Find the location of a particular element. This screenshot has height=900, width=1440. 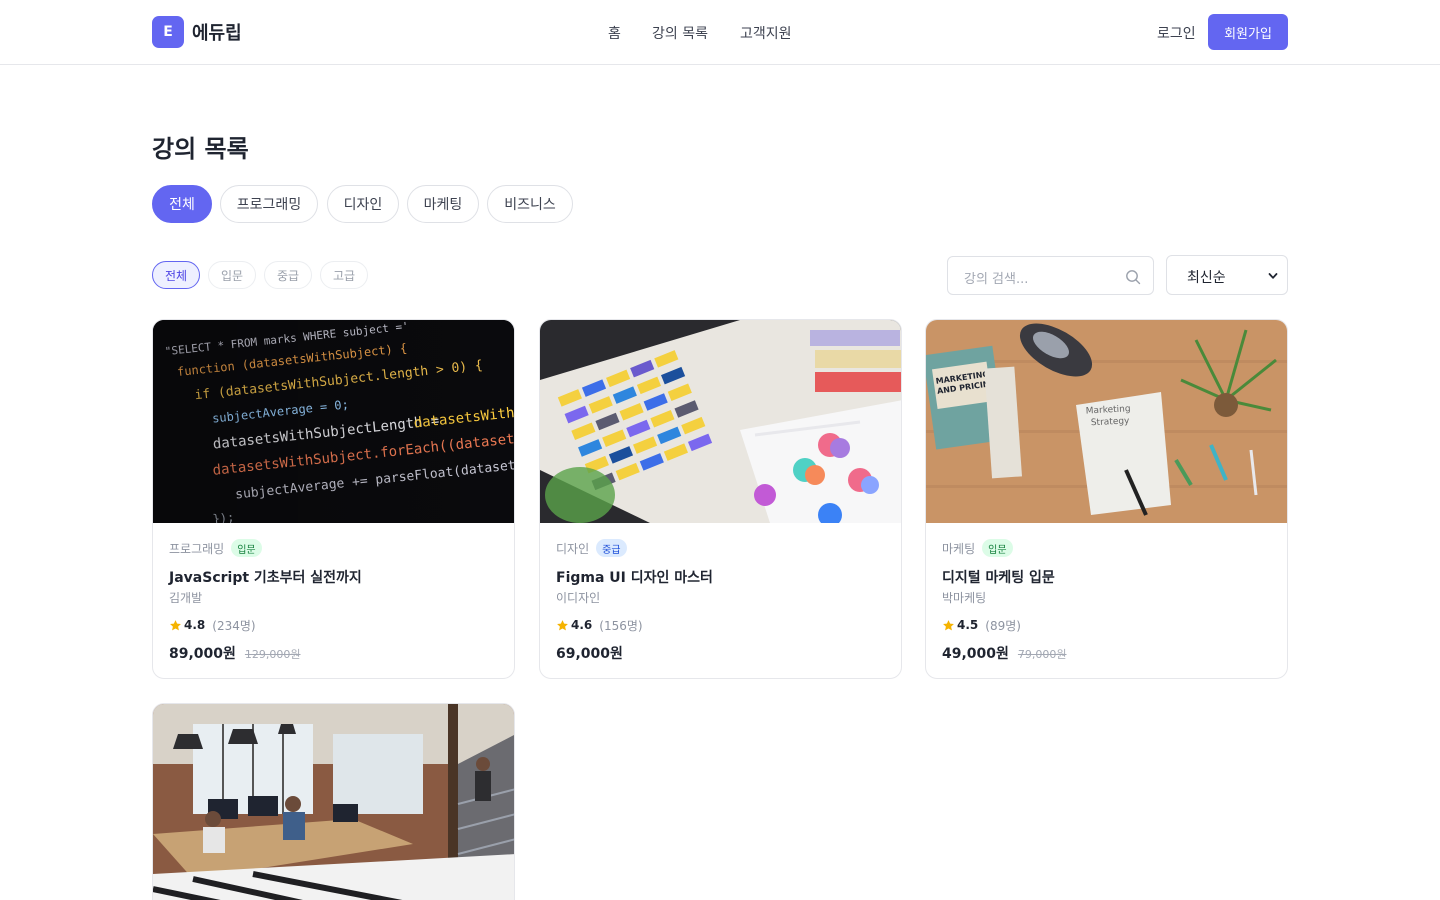

logo-badge: E is located at coordinates (168, 32).